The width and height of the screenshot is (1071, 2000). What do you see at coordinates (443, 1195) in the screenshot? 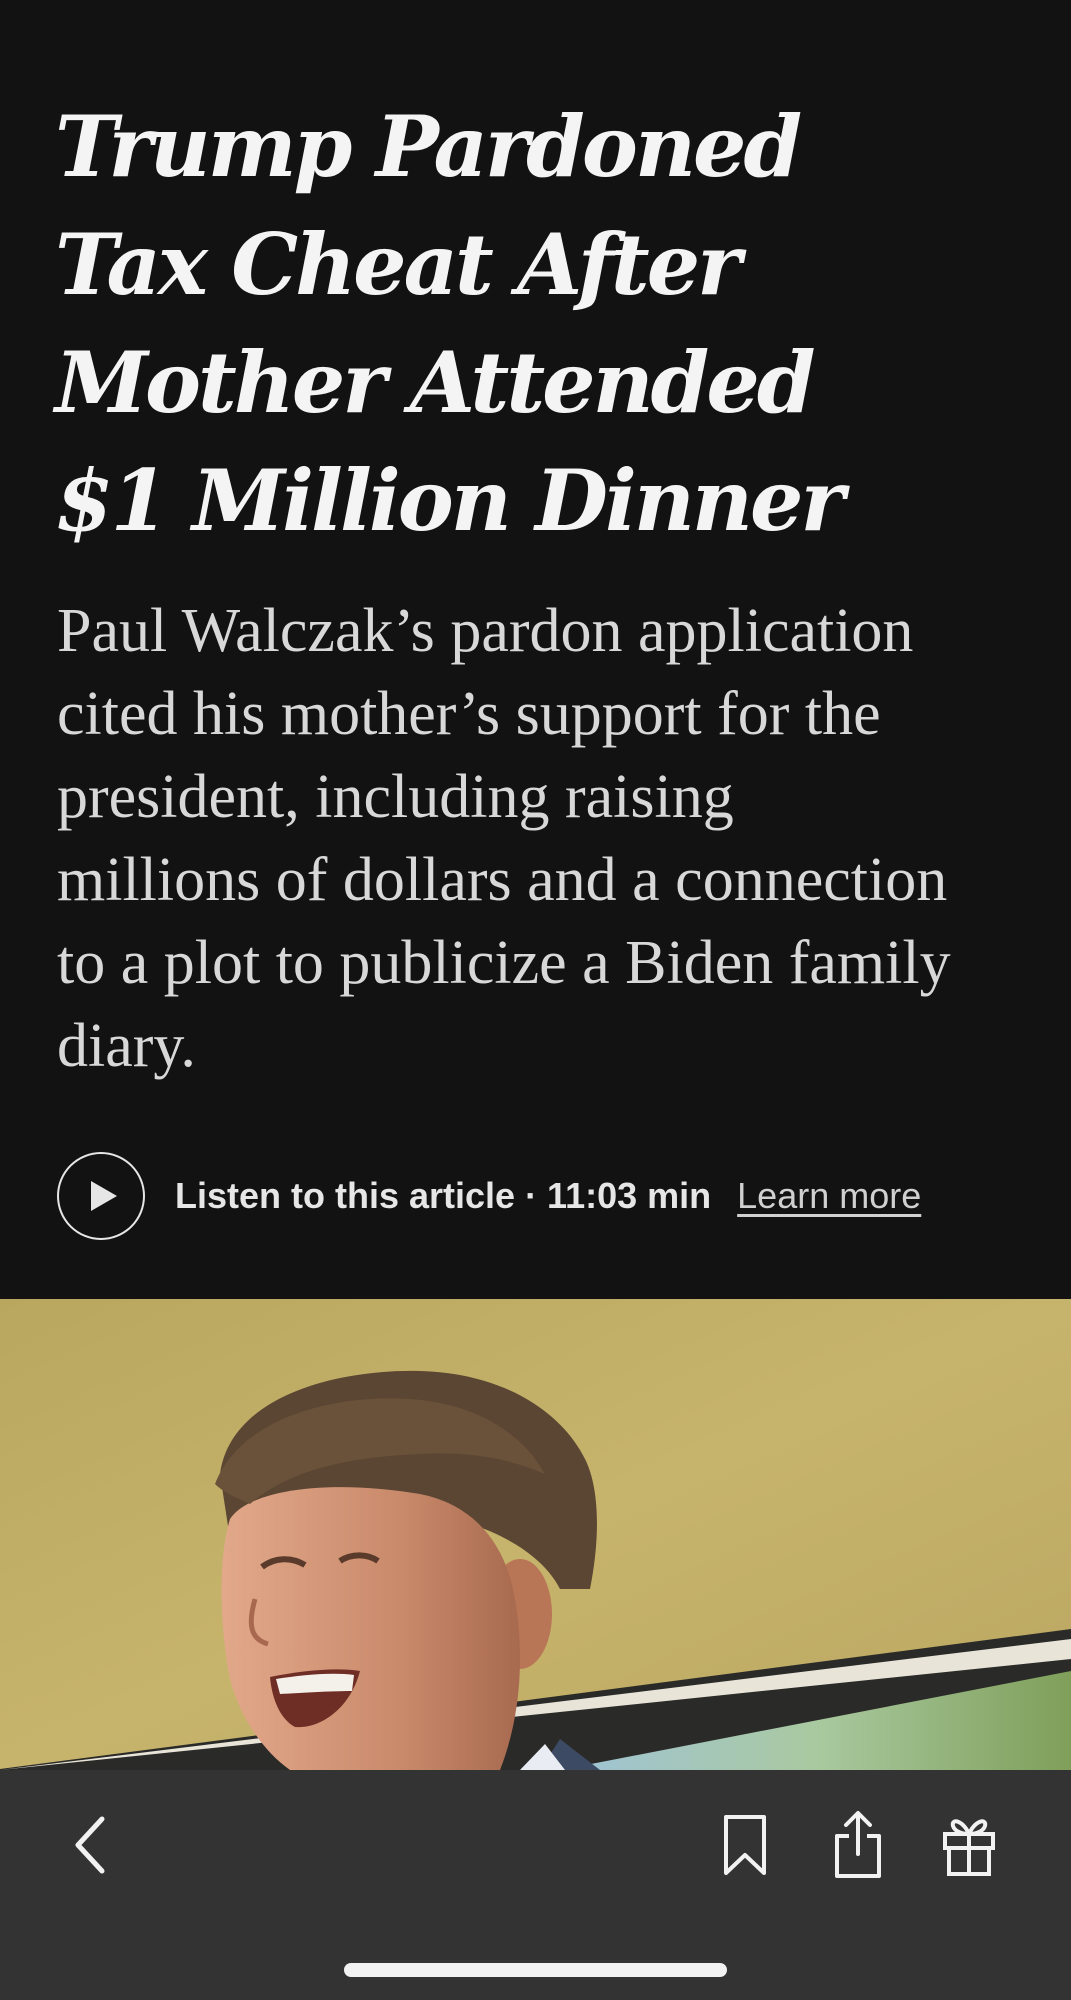
I see `listen-label: Listen to this article · 11:03 min` at bounding box center [443, 1195].